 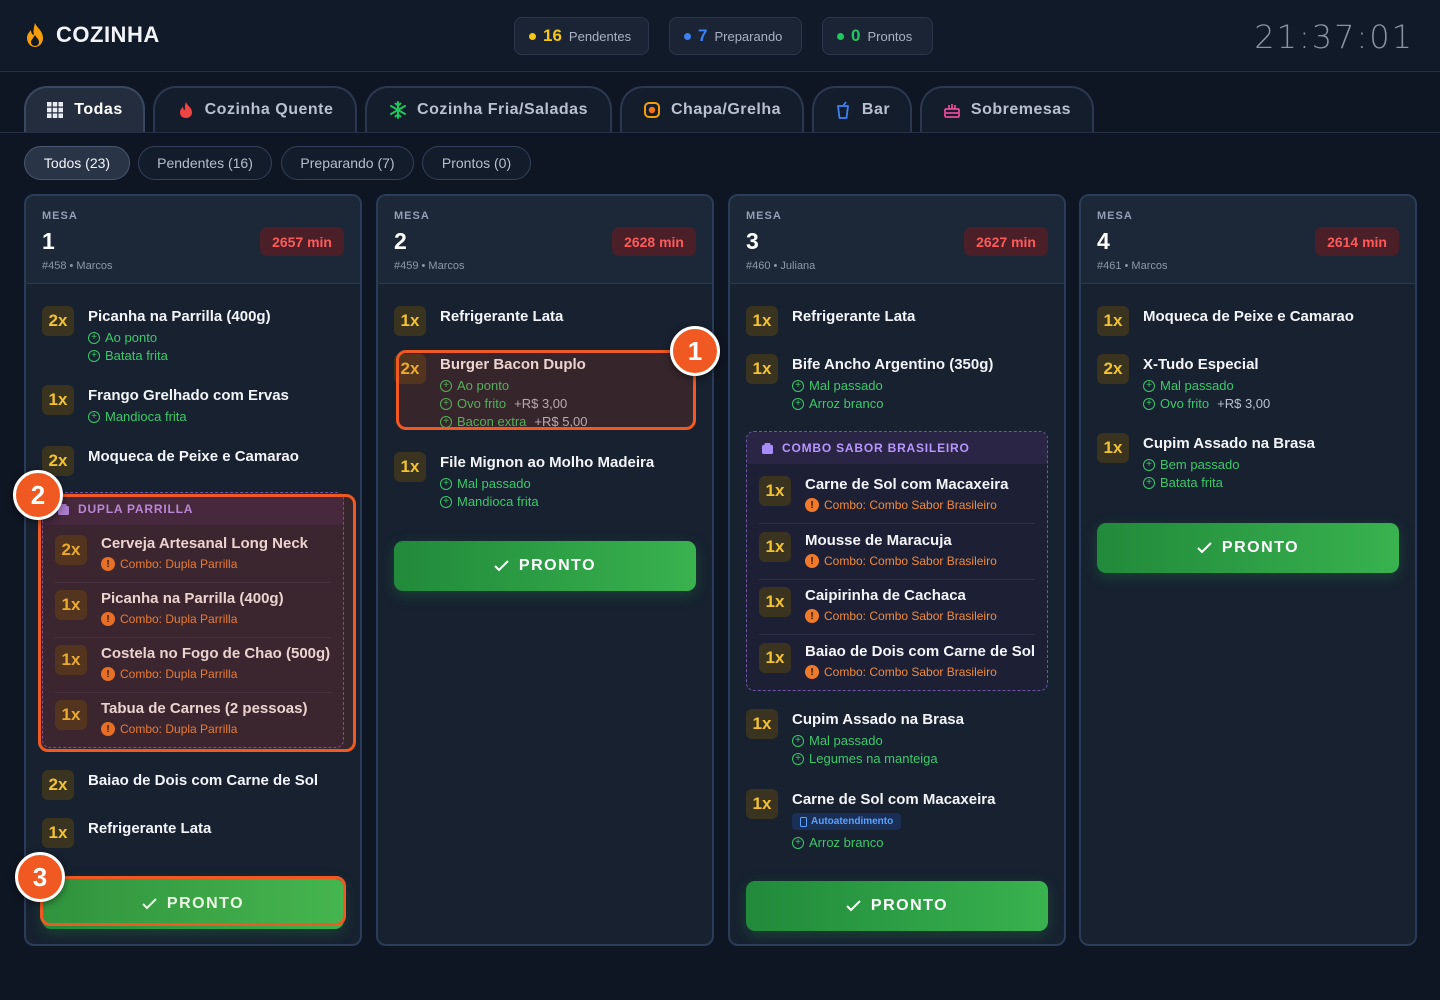 What do you see at coordinates (1007, 109) in the screenshot?
I see `tab-sobremesas: Sobremesas` at bounding box center [1007, 109].